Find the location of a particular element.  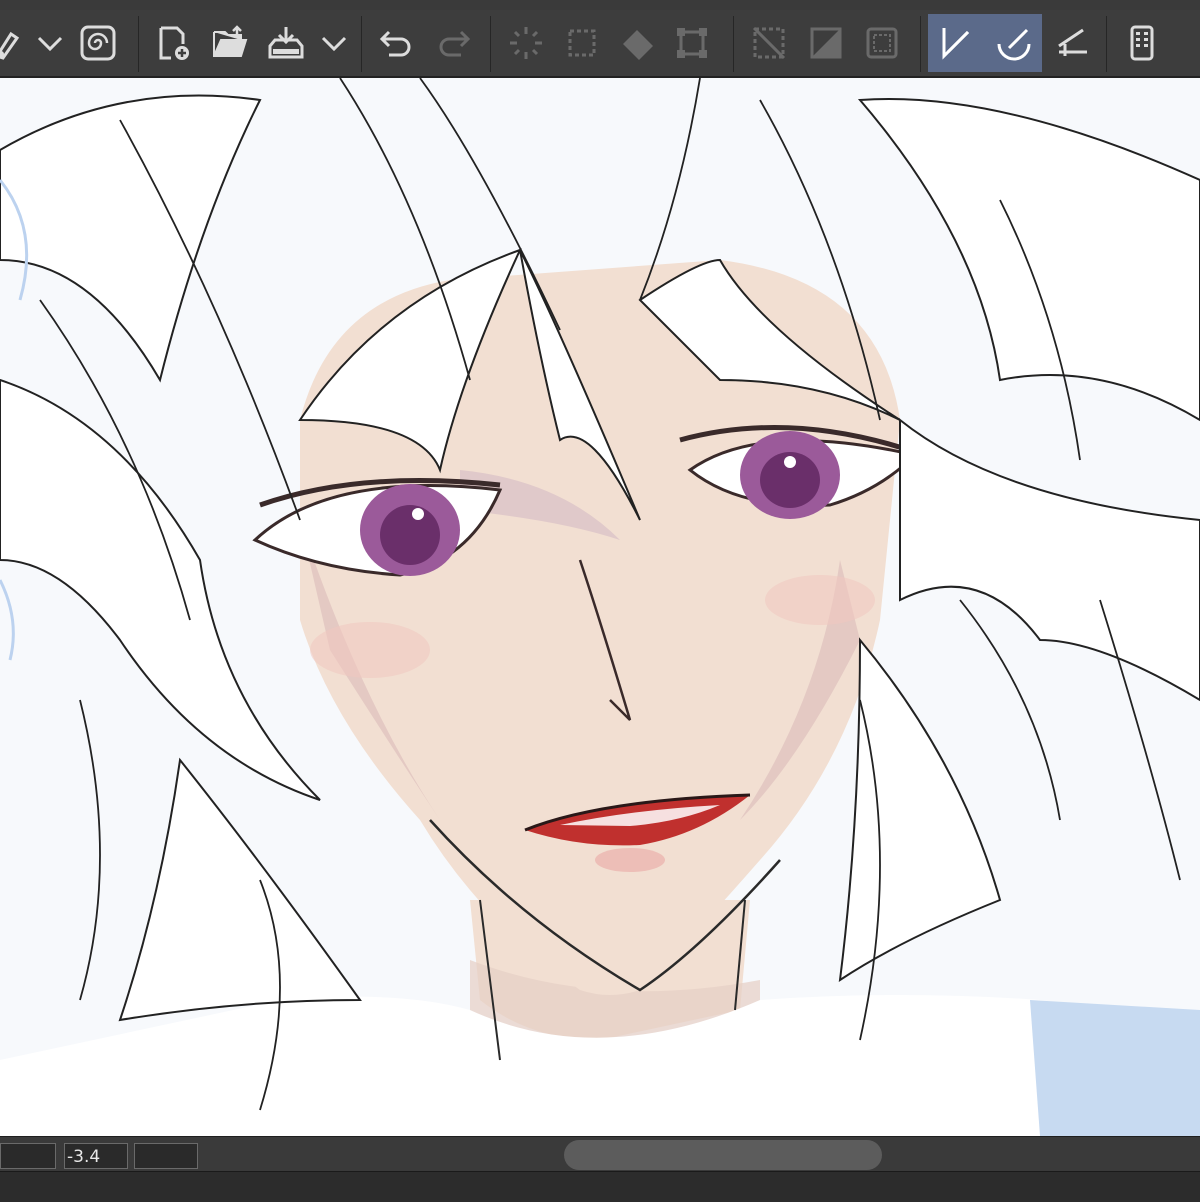

command-bar is located at coordinates (600, 44).